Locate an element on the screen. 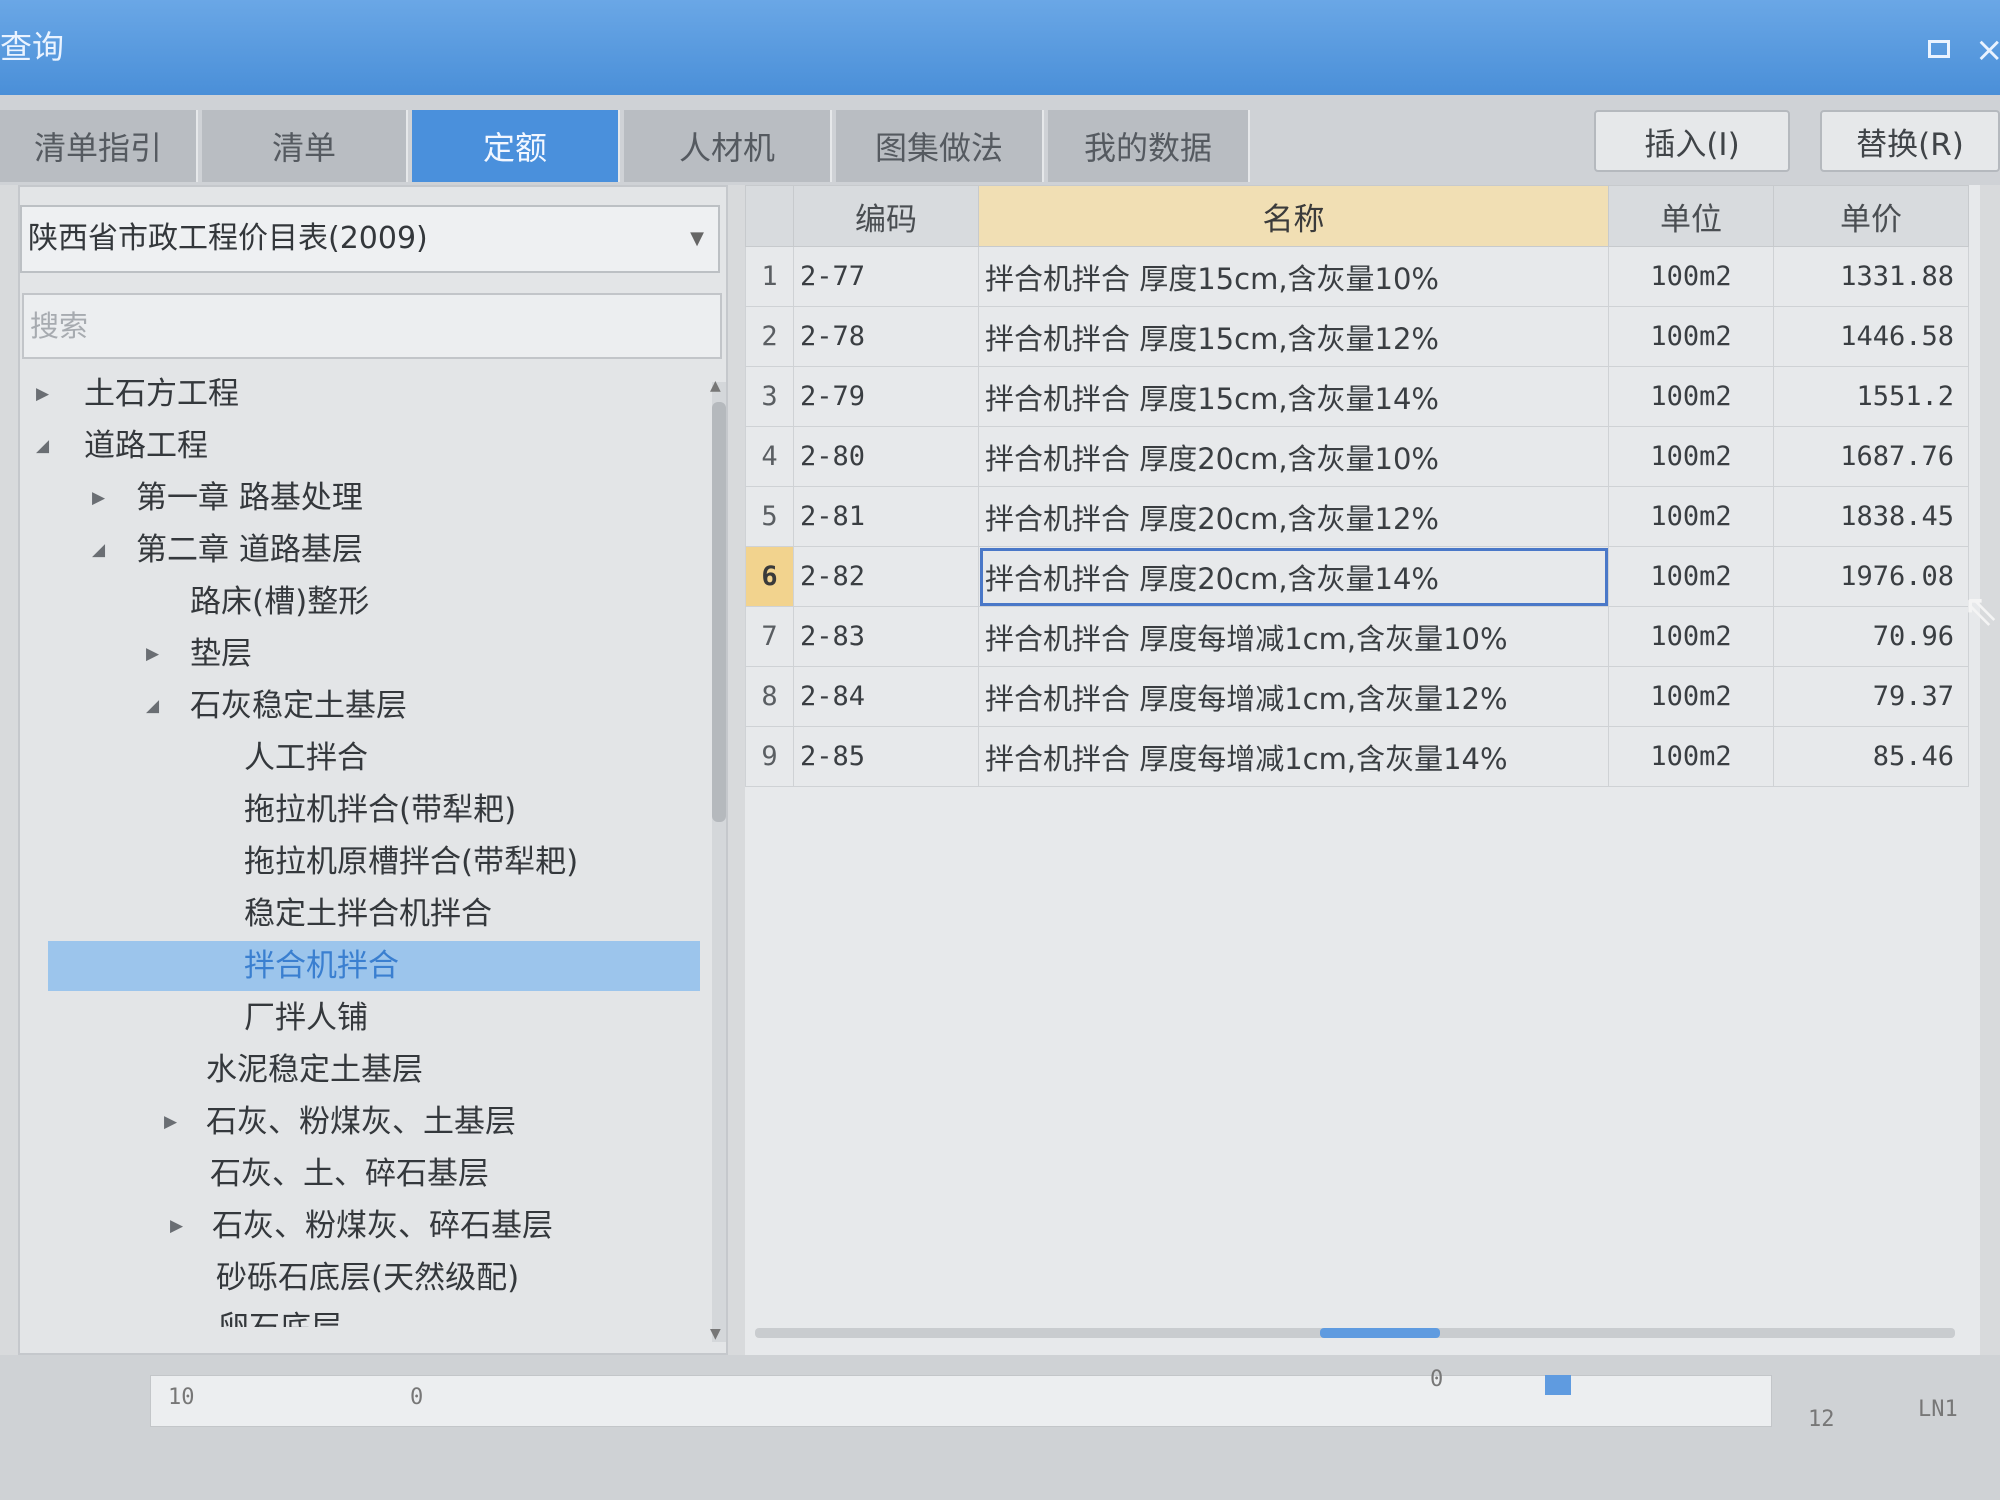 This screenshot has width=2000, height=1500. table-row-current: 6 2-82 拌合机拌合 厚度20cm,含灰量14% 100m2 1976.08 is located at coordinates (1357, 576).